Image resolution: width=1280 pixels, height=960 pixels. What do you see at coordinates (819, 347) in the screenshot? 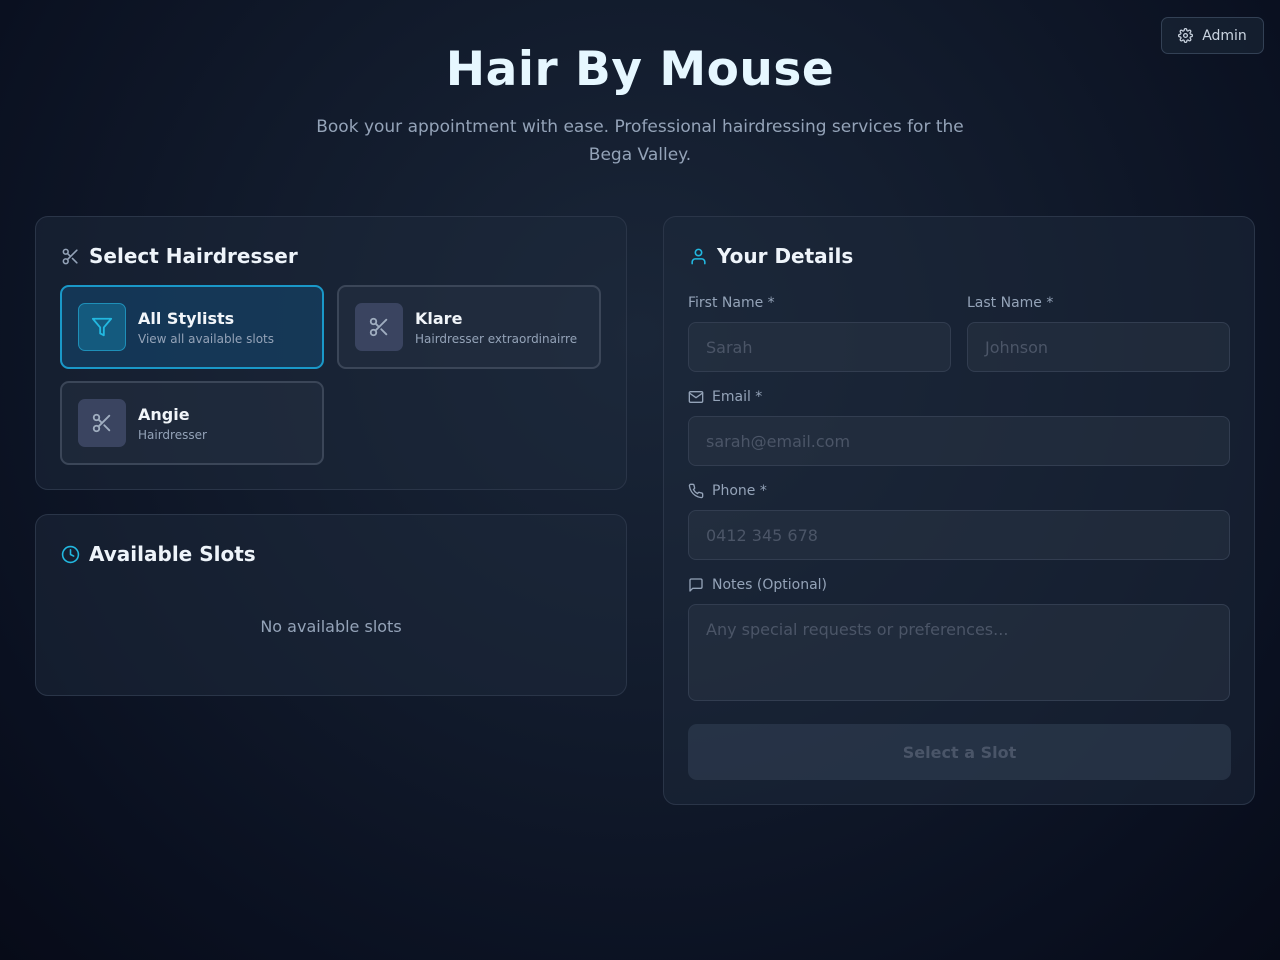
I see `first-name-field: Sarah` at bounding box center [819, 347].